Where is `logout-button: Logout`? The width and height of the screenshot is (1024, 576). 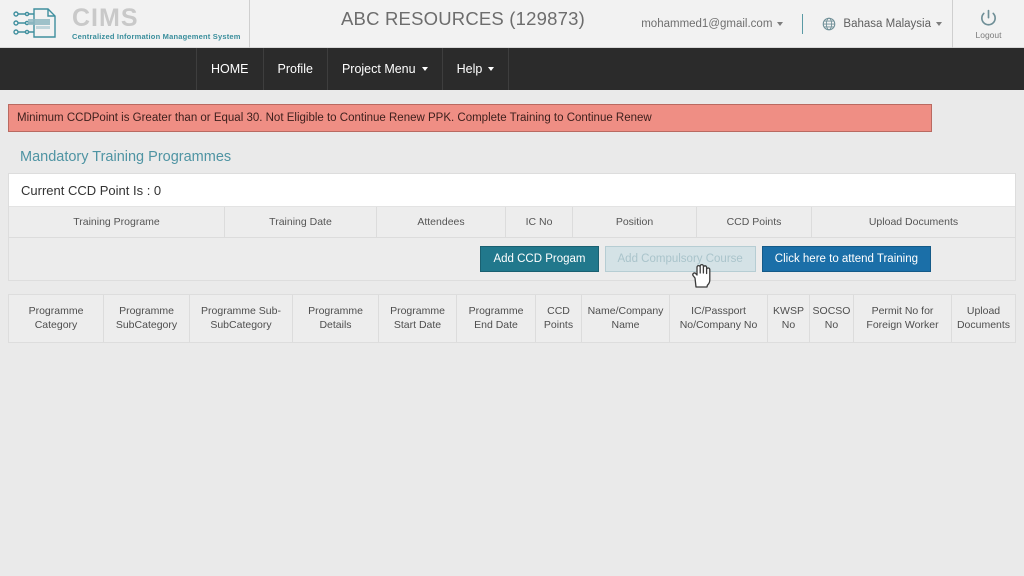 logout-button: Logout is located at coordinates (988, 24).